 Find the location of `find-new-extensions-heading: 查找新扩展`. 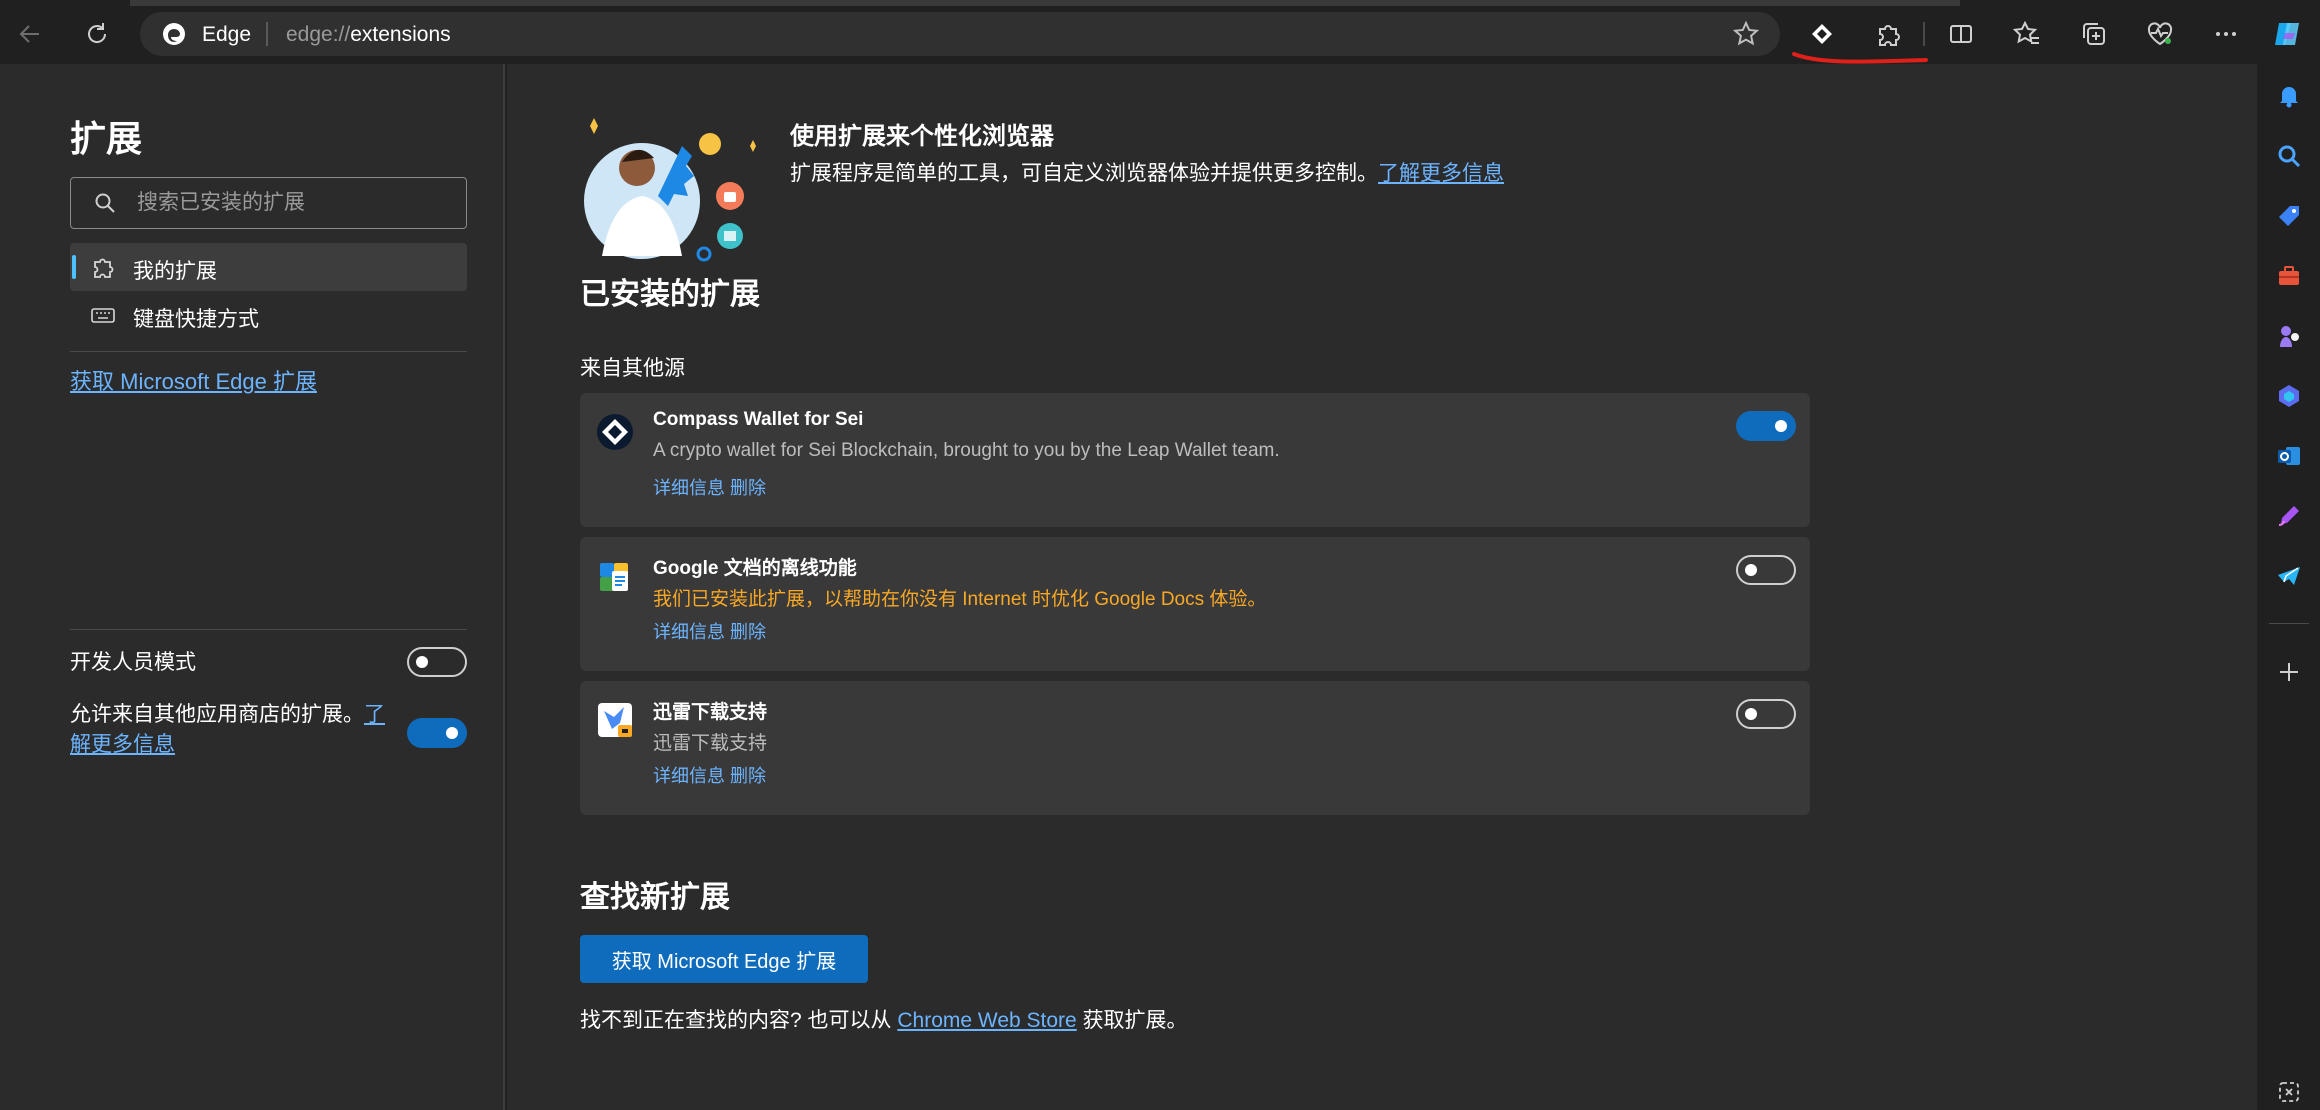

find-new-extensions-heading: 查找新扩展 is located at coordinates (655, 897).